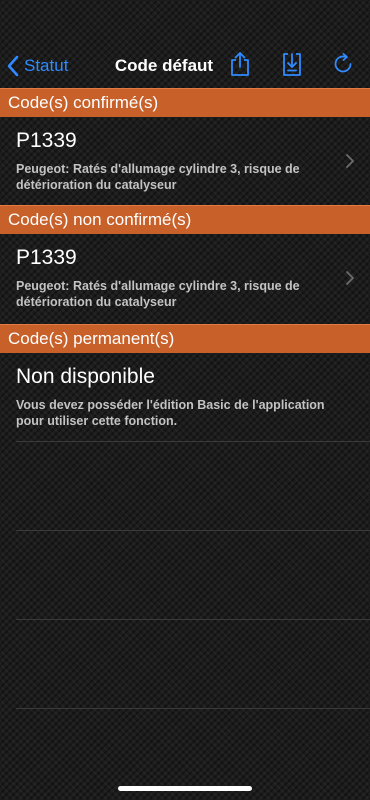 This screenshot has width=370, height=800. I want to click on share-icon, so click(240, 66).